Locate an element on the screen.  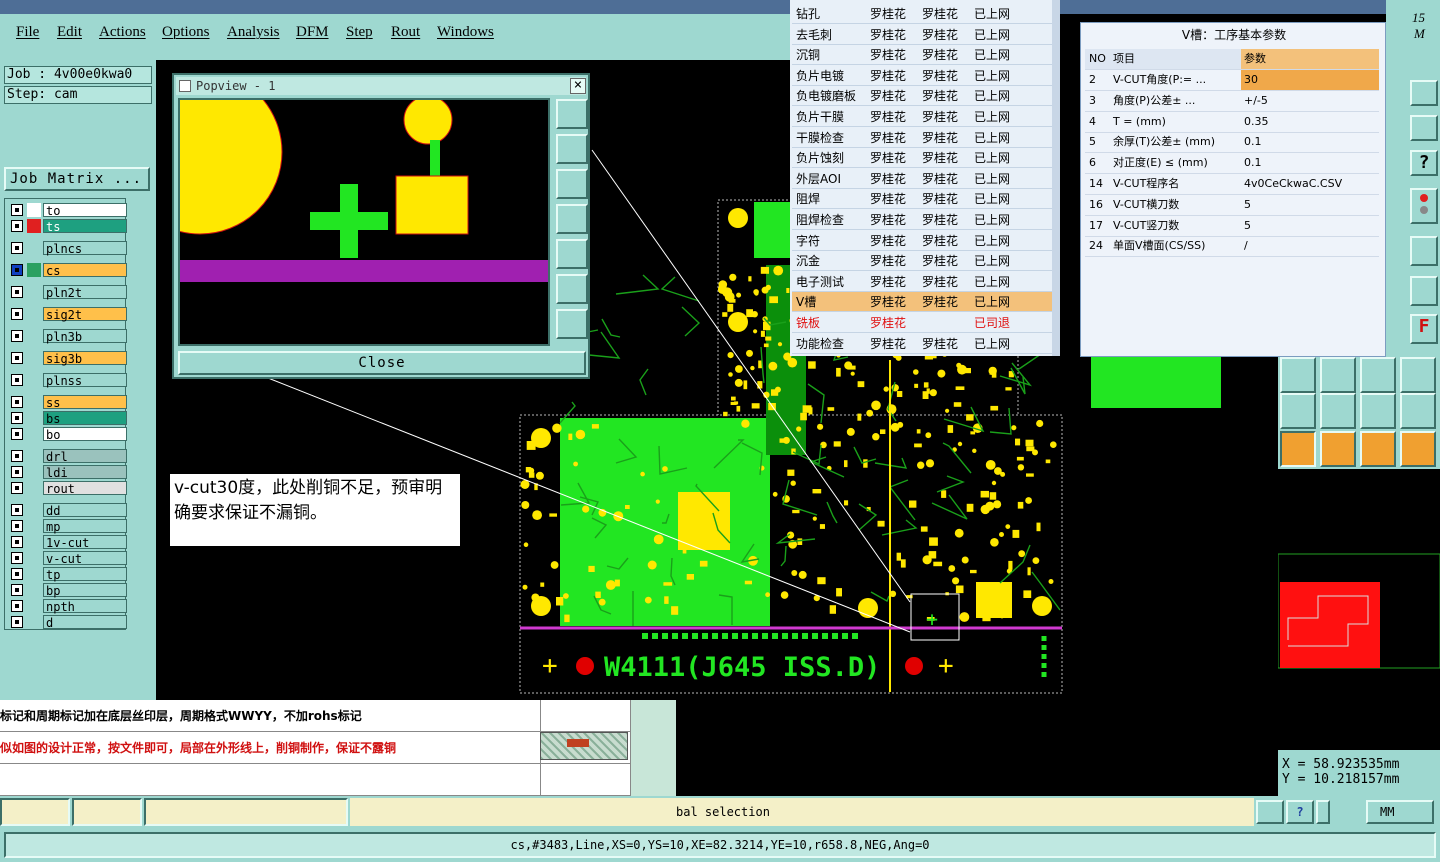
menu-step: Step is located at coordinates (359, 32).